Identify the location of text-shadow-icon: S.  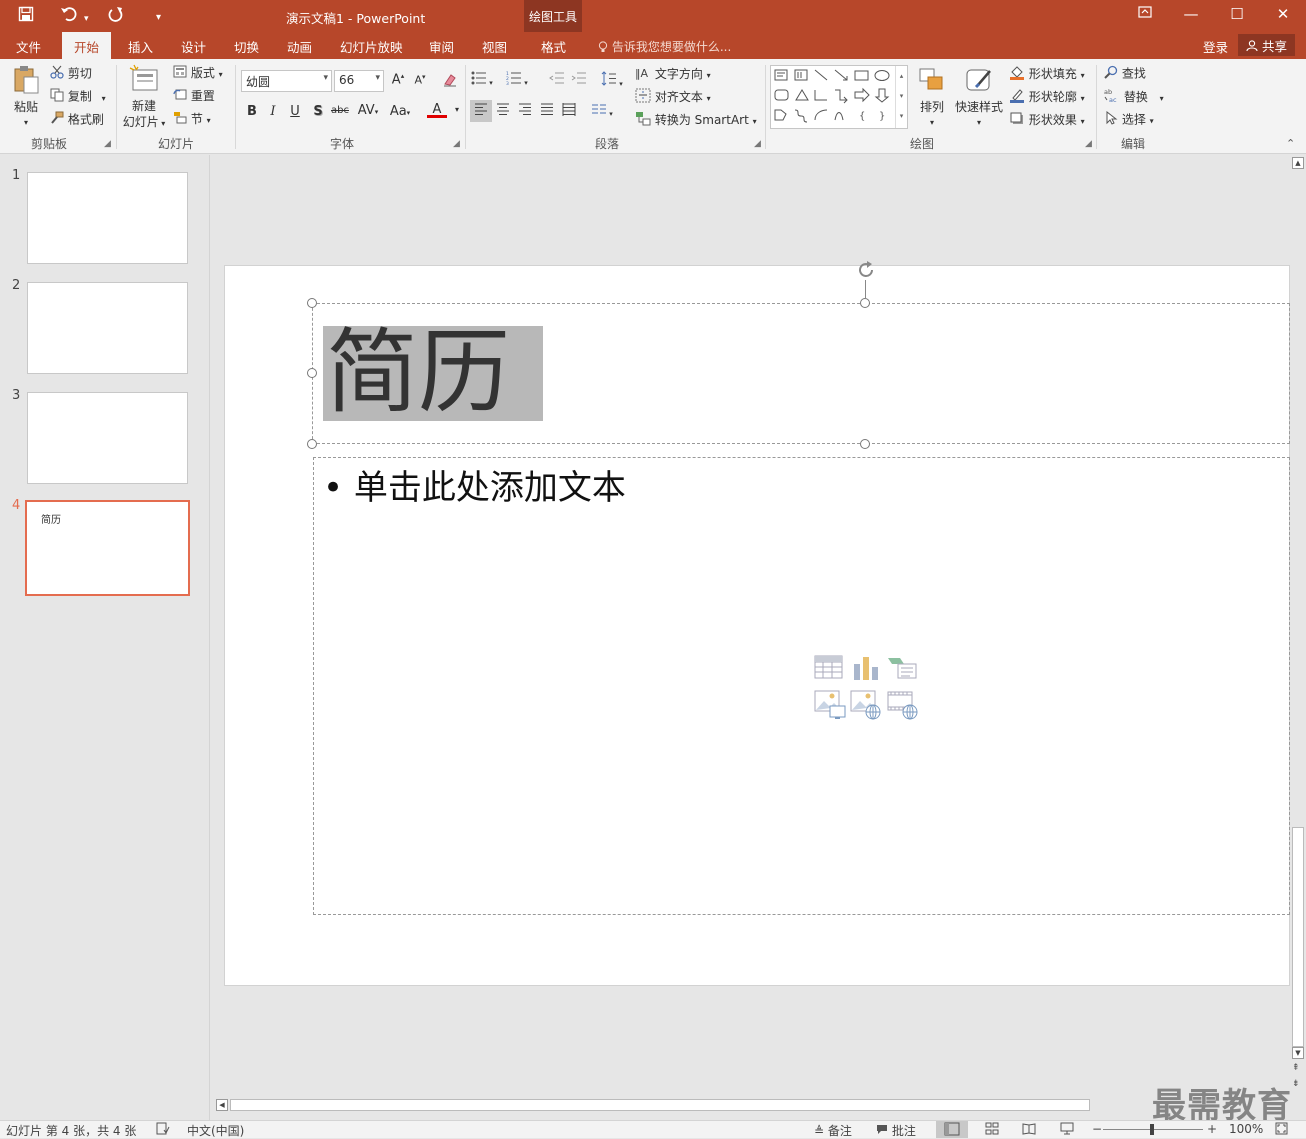
(318, 111).